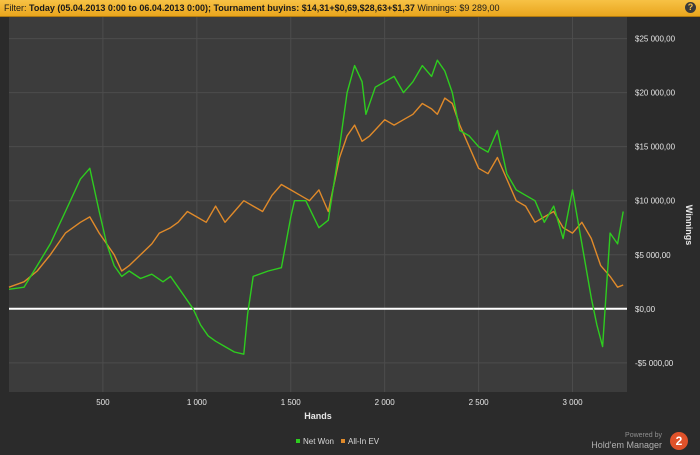 The image size is (700, 455). I want to click on y-tick-label: -$5 000,00, so click(654, 363).